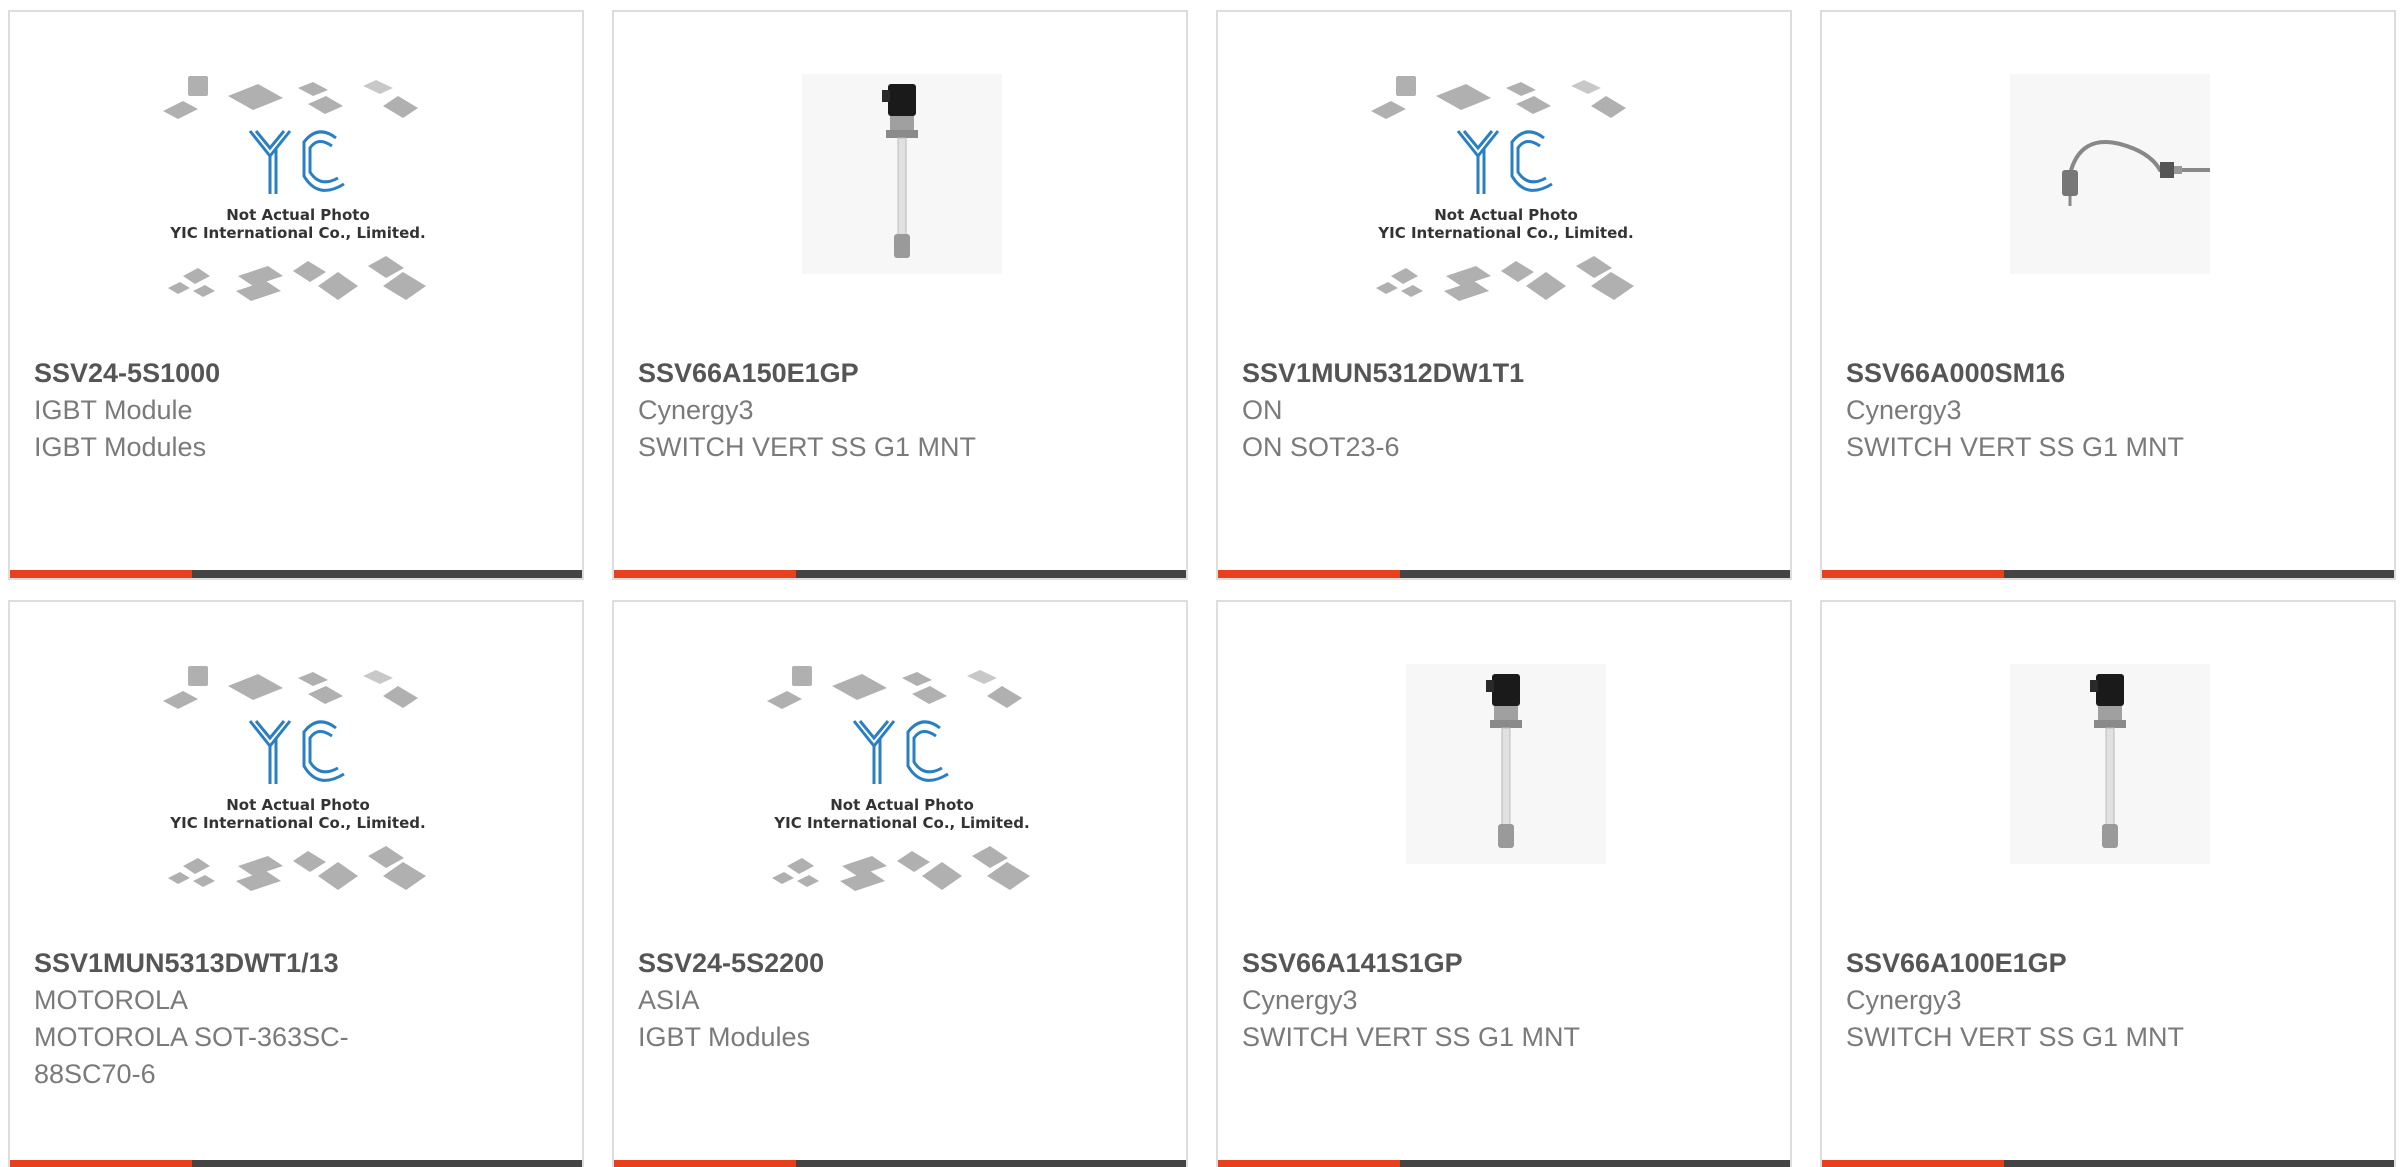  Describe the element at coordinates (214, 373) in the screenshot. I see `part-number: SSV24-5S1000` at that location.